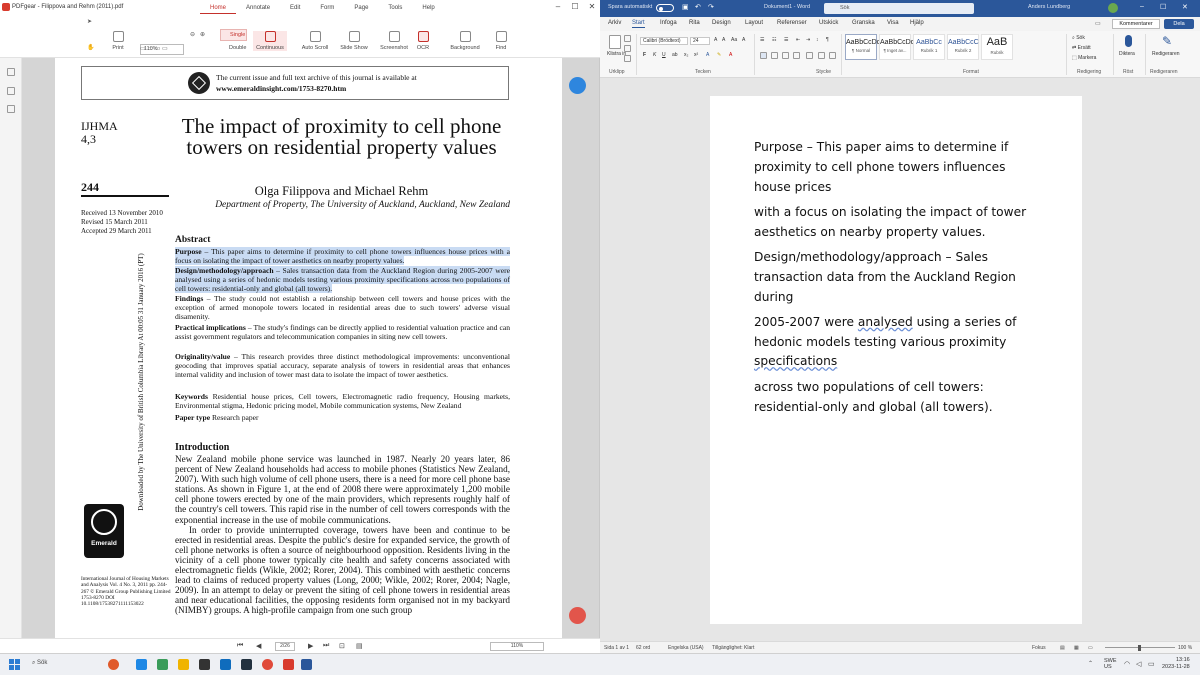 The width and height of the screenshot is (1200, 675). Describe the element at coordinates (327, 7) in the screenshot. I see `tab-form: Form` at that location.